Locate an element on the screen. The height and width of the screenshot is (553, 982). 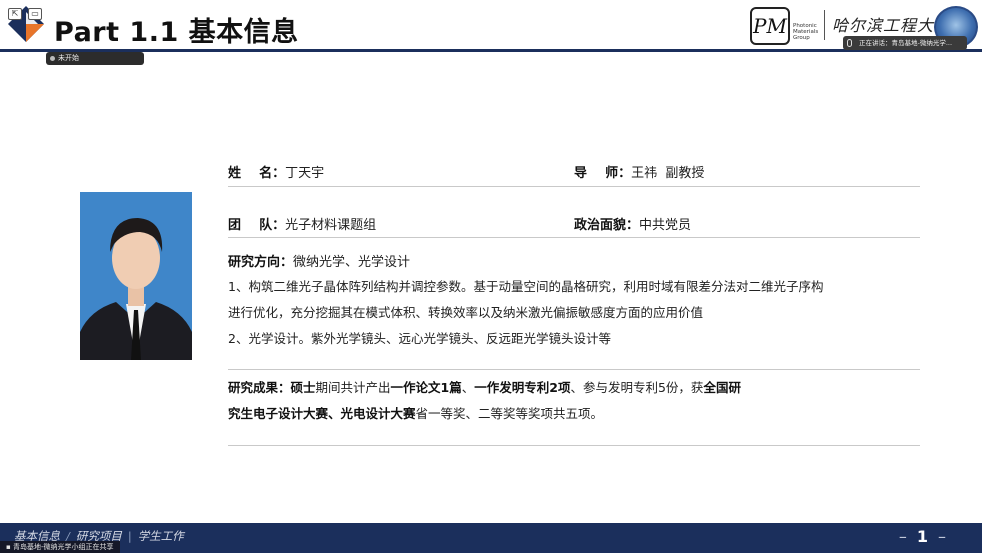
screen-share-text: 青岛基地-微纳光学小组正在共享 is located at coordinates (63, 547).